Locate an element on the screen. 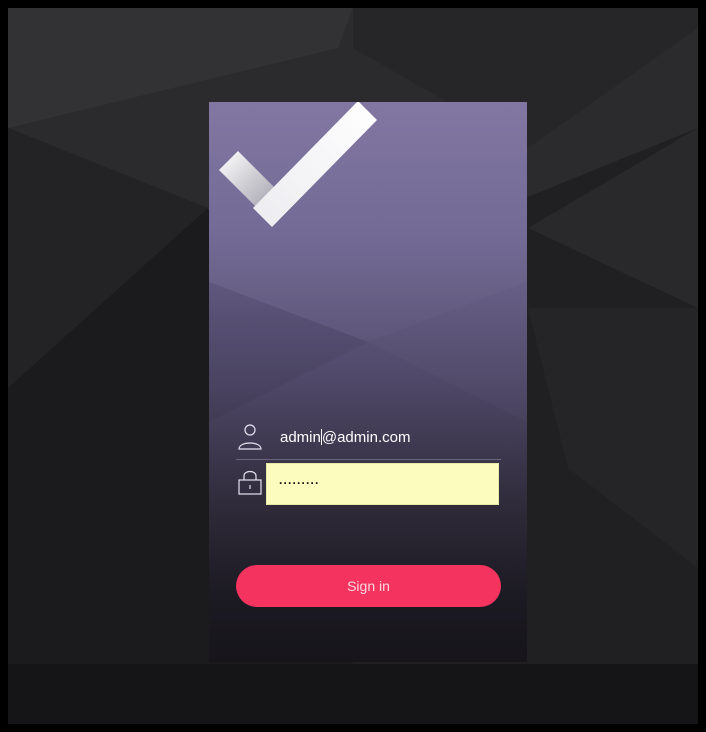 The height and width of the screenshot is (732, 706). email-field: admin@admin.com is located at coordinates (345, 437).